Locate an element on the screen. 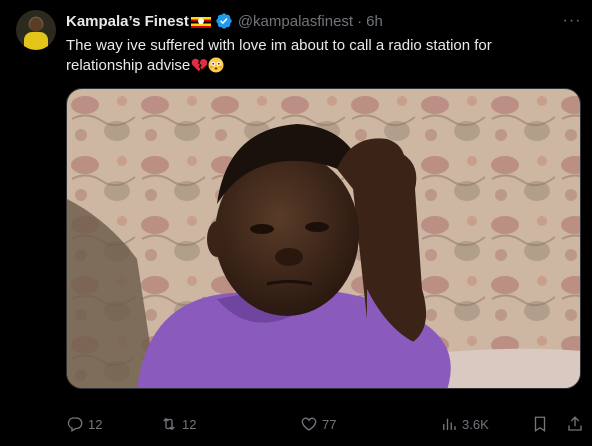 This screenshot has width=592, height=446. analytics-icon is located at coordinates (449, 424).